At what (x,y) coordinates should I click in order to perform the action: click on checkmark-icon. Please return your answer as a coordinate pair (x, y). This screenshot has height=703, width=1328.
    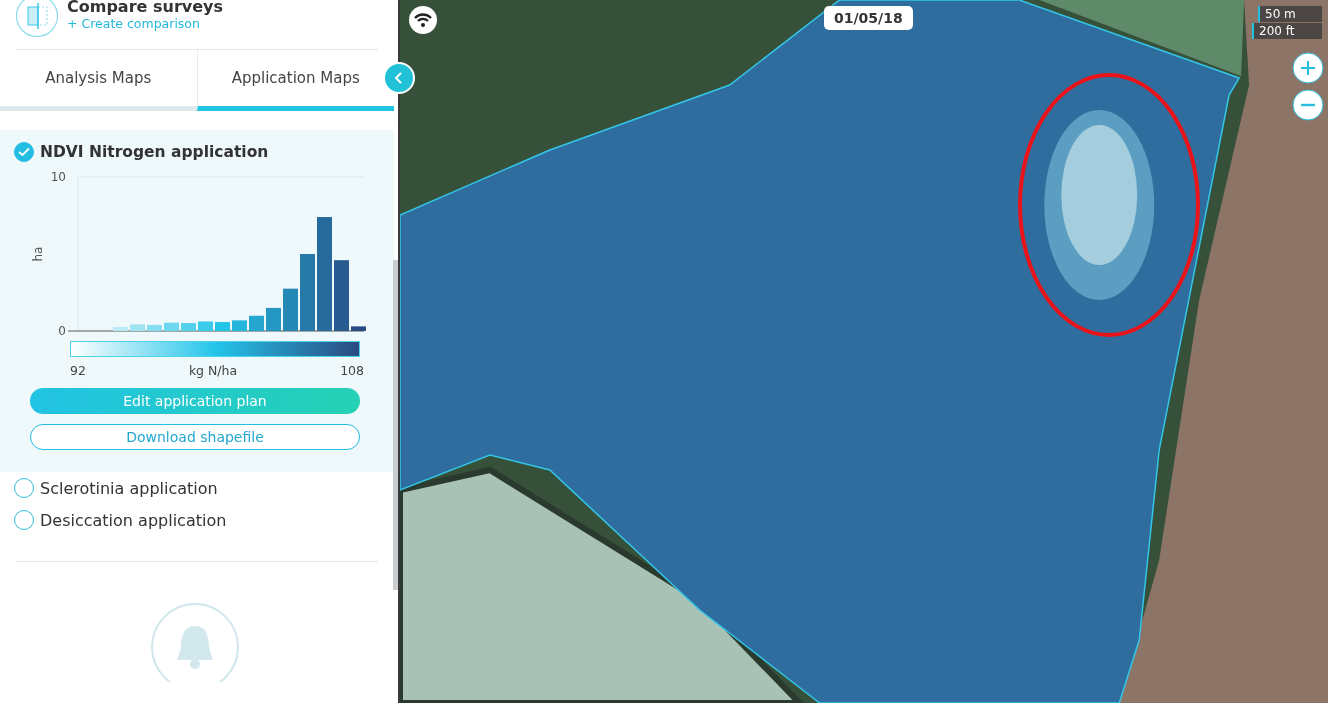
    Looking at the image, I should click on (24, 152).